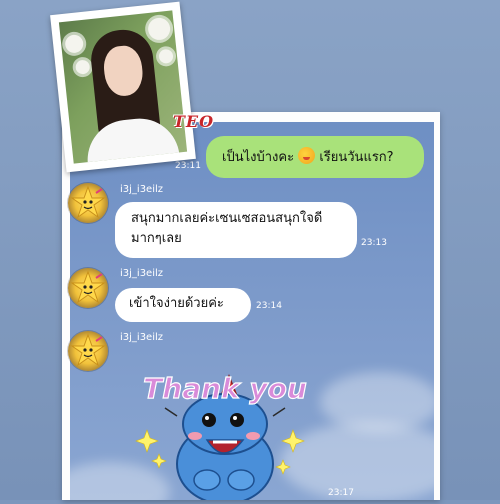  I want to click on incoming-message-line: สนุกมากเลยค่ะเซนเซสอนสนุกใจดี, so click(227, 218).